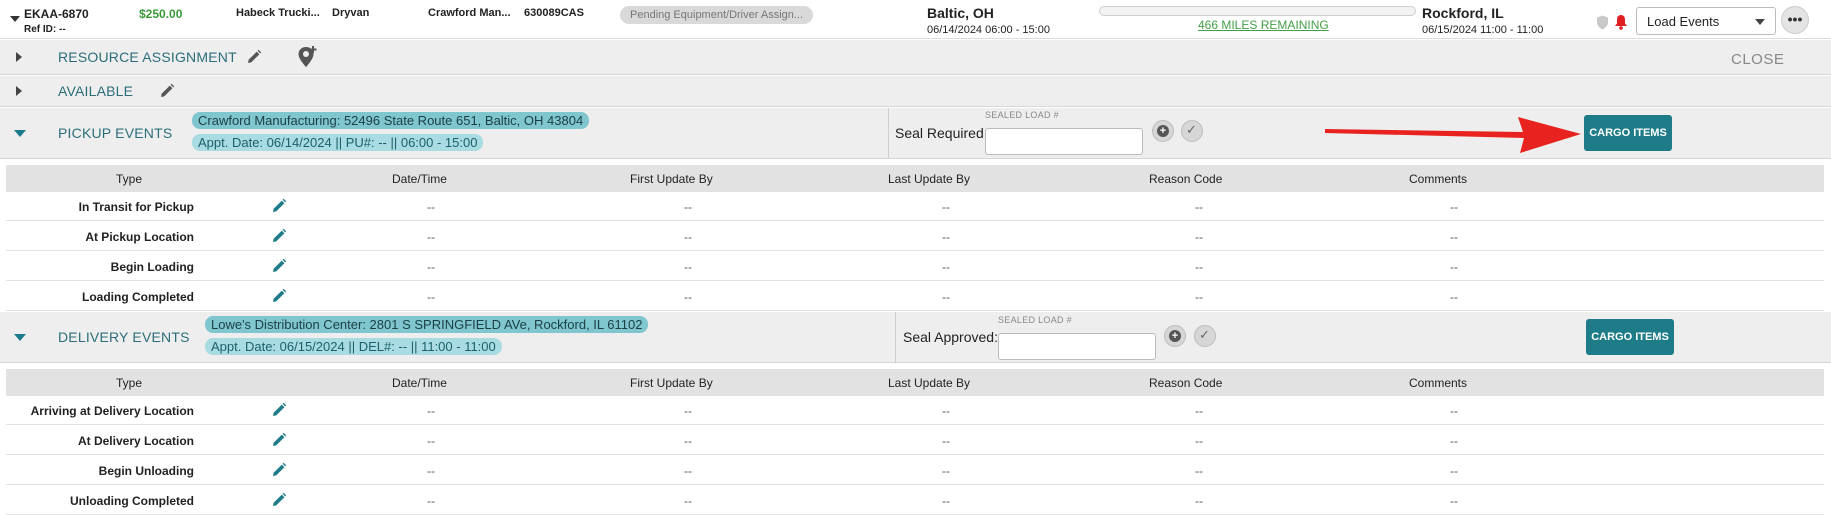  I want to click on close-link: CLOSE, so click(1757, 59).